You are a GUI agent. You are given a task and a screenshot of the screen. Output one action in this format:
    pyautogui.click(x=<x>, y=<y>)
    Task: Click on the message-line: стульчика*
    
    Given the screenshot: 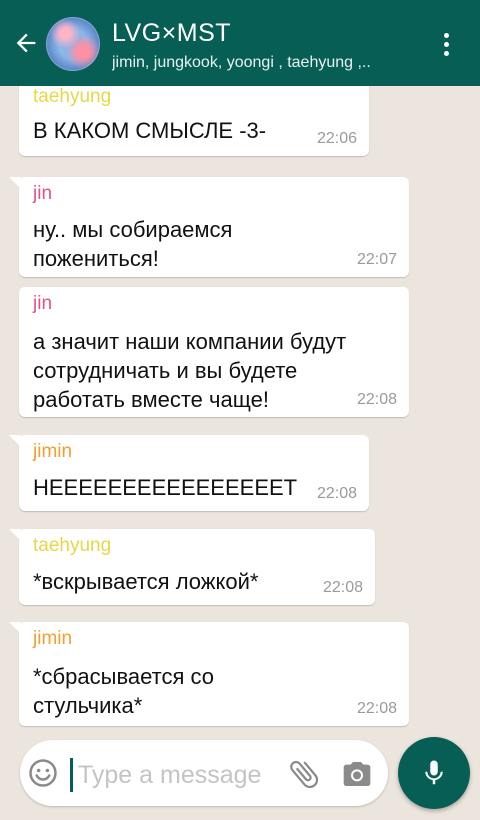 What is the action you would take?
    pyautogui.click(x=88, y=705)
    